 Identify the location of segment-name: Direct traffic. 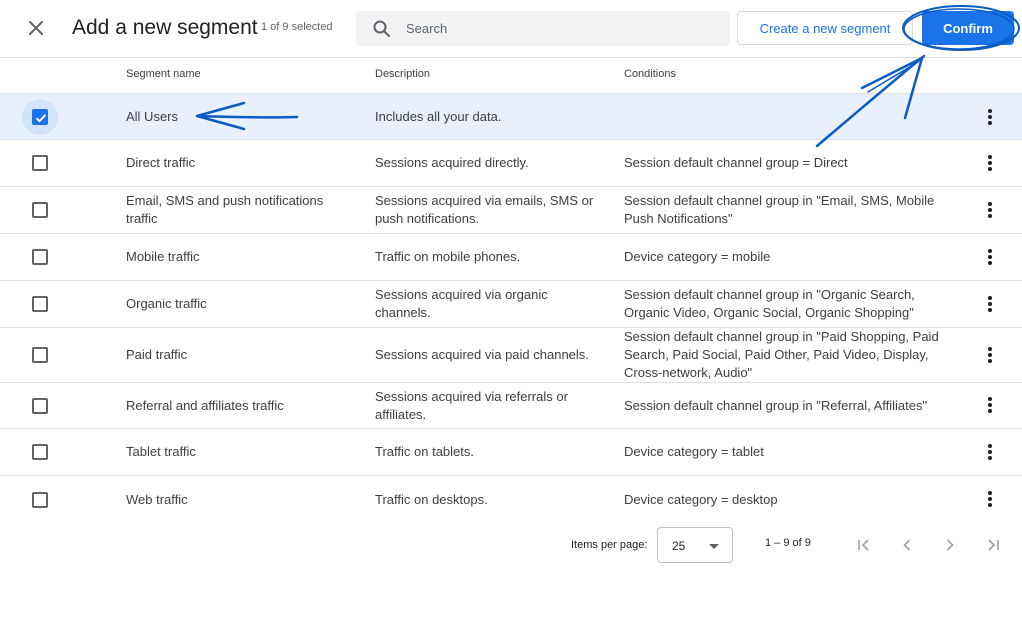
(161, 162).